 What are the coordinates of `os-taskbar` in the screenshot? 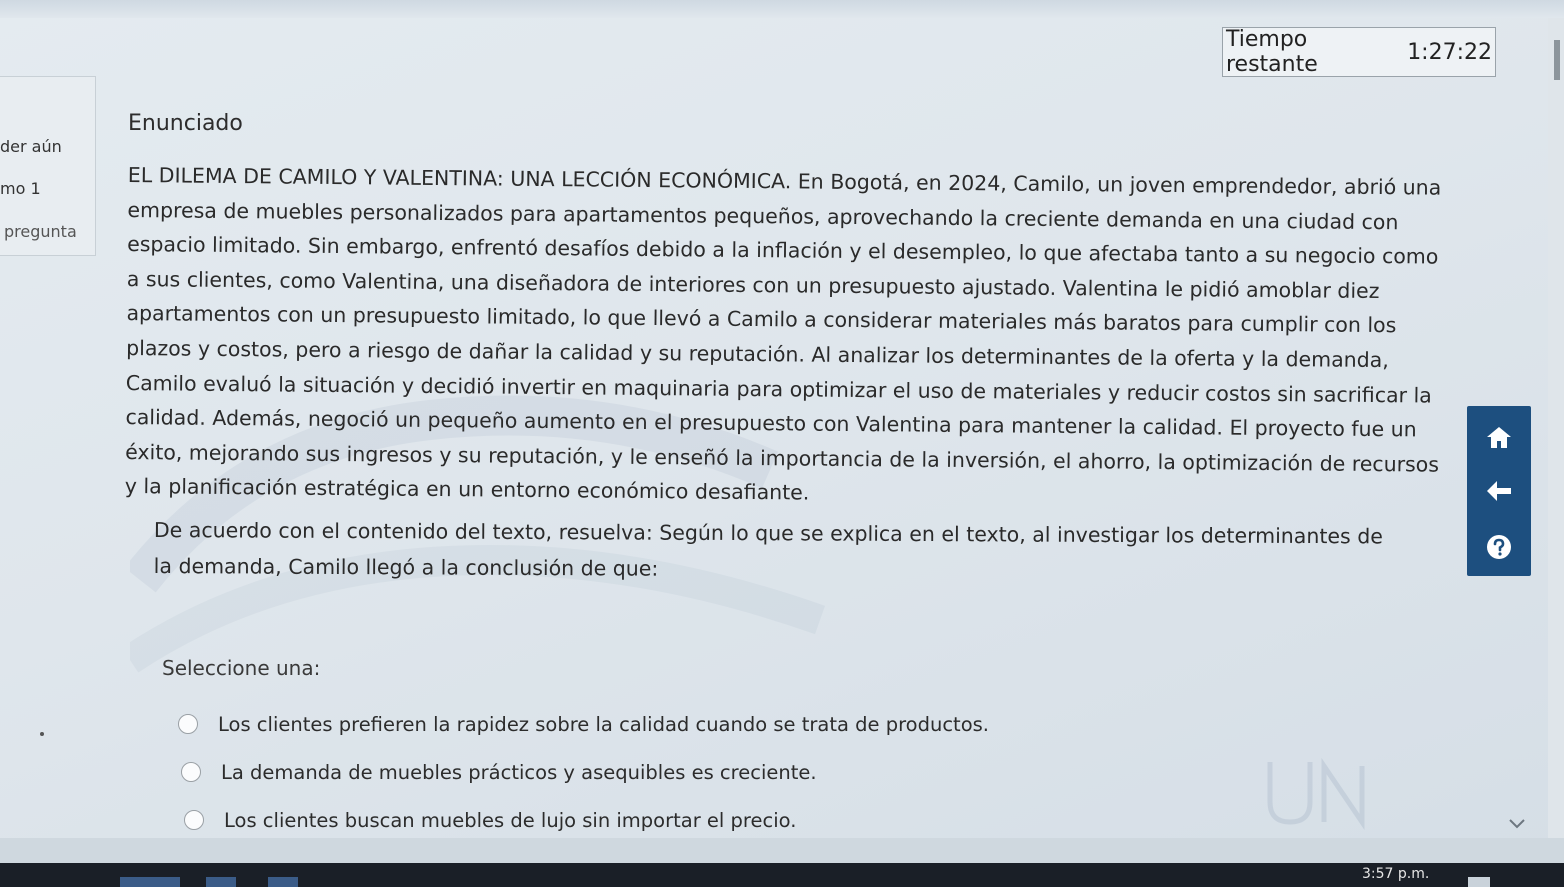 It's located at (782, 875).